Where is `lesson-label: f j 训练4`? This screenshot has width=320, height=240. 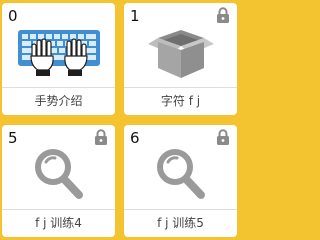 lesson-label: f j 训练4 is located at coordinates (58, 223).